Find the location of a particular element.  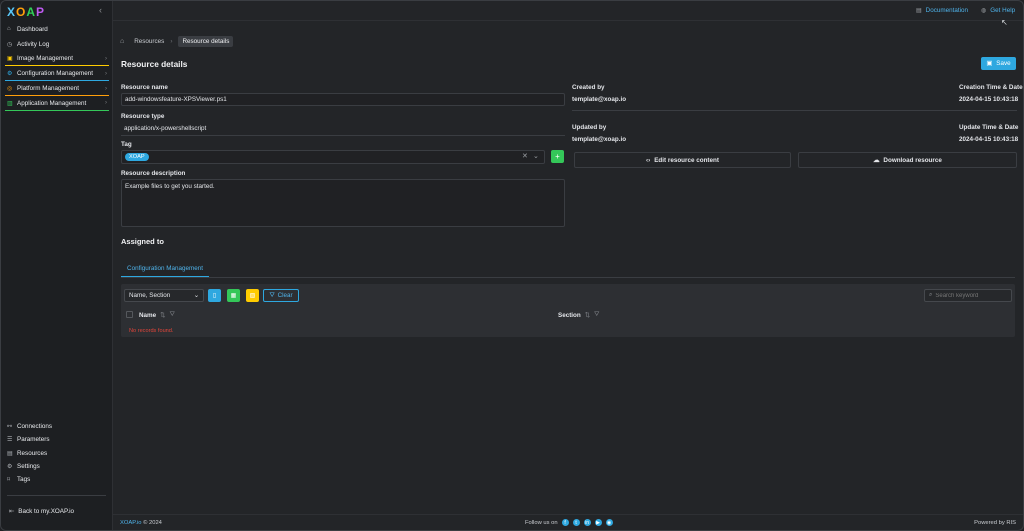

export-csv-button: ▯ is located at coordinates (214, 295).